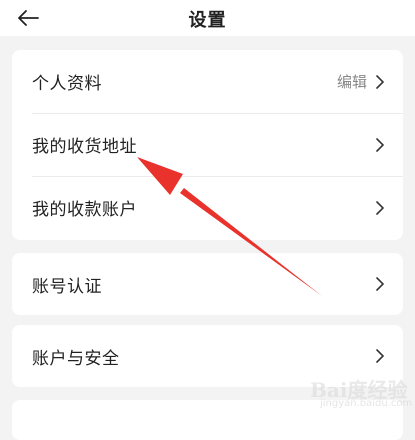  I want to click on settings-group-more, so click(207, 420).